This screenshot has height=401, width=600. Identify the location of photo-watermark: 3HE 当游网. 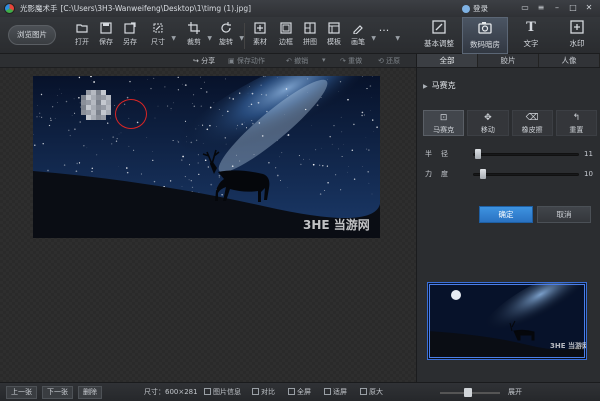
(336, 225).